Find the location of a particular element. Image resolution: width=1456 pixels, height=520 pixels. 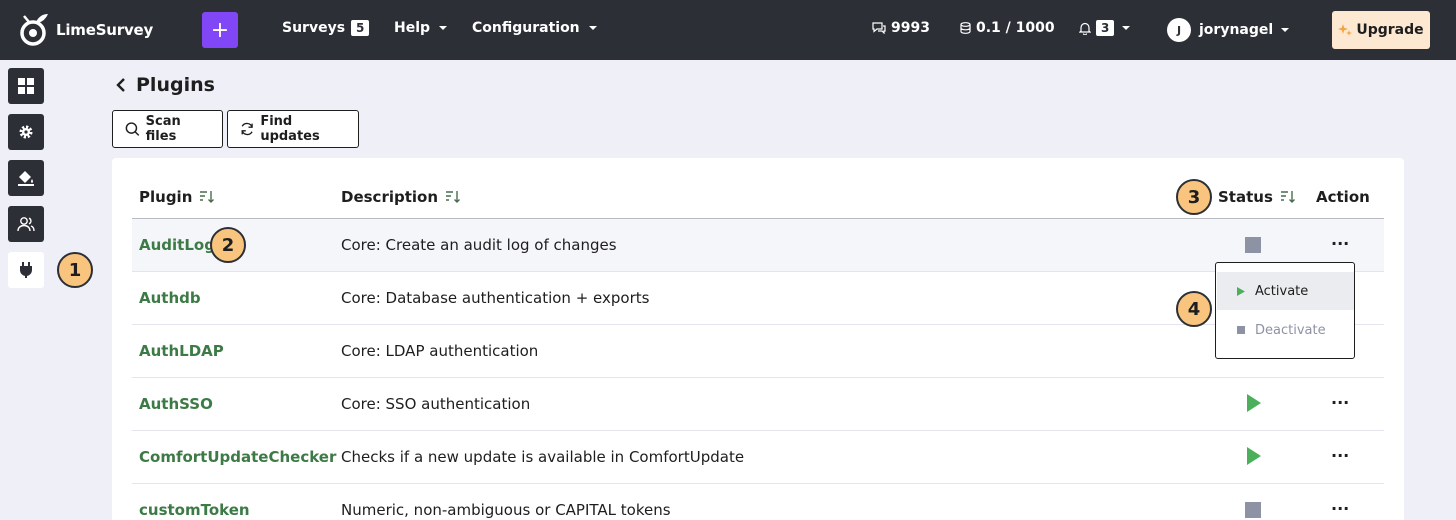

create-survey-button: + is located at coordinates (220, 30).